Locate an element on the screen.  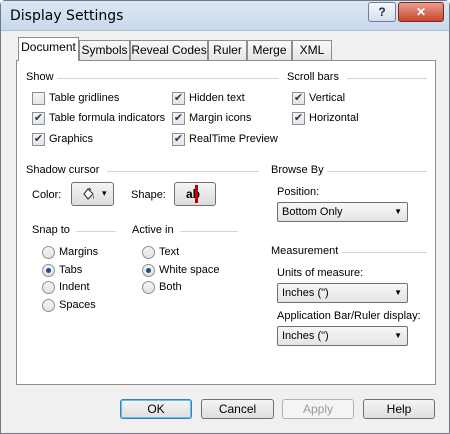
tab-xml: XML is located at coordinates (312, 50).